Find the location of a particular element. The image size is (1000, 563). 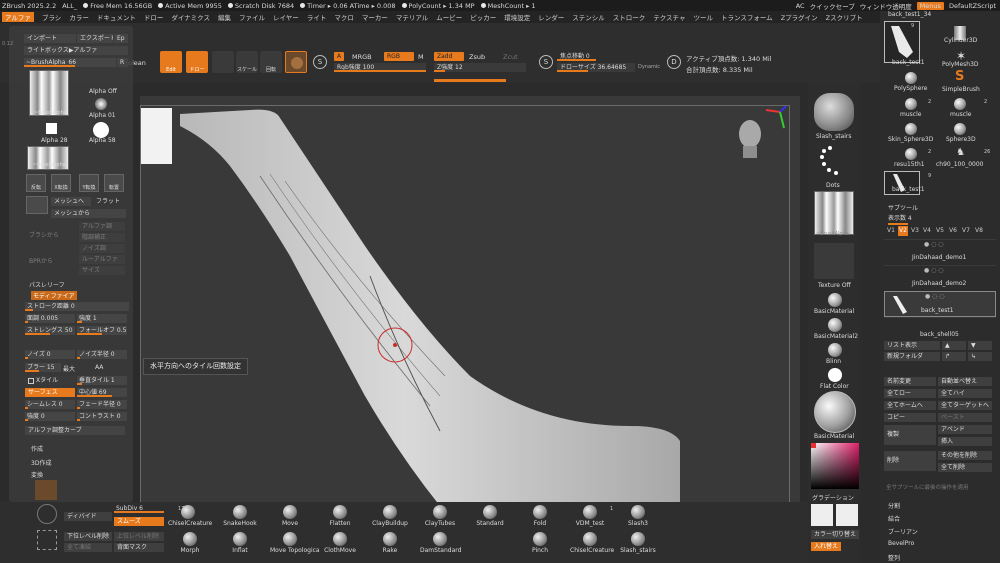

split-header: 分割 is located at coordinates (894, 505).